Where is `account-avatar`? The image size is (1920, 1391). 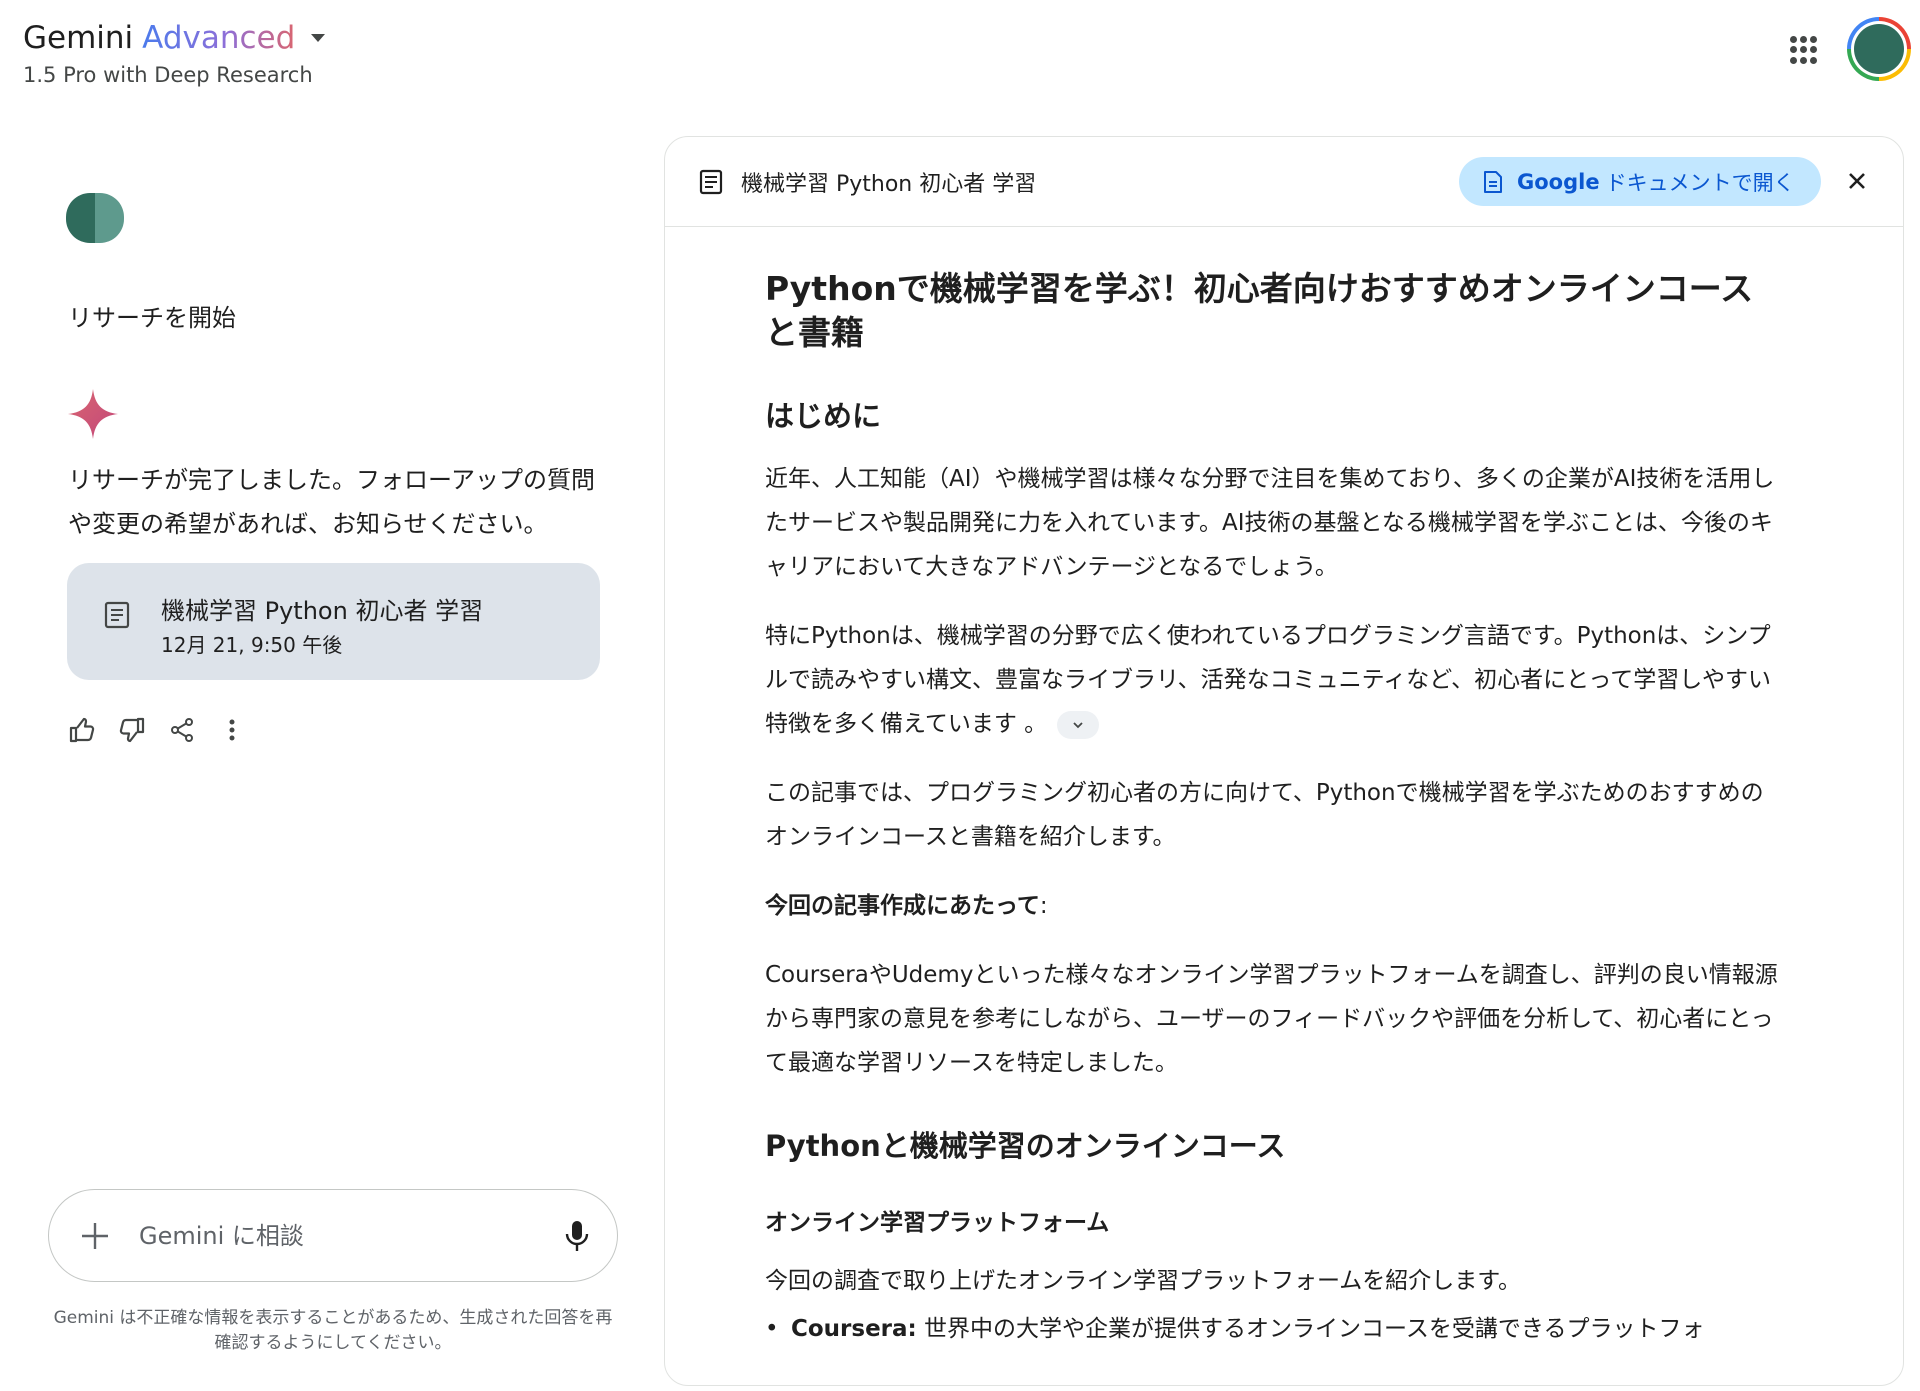
account-avatar is located at coordinates (1879, 49).